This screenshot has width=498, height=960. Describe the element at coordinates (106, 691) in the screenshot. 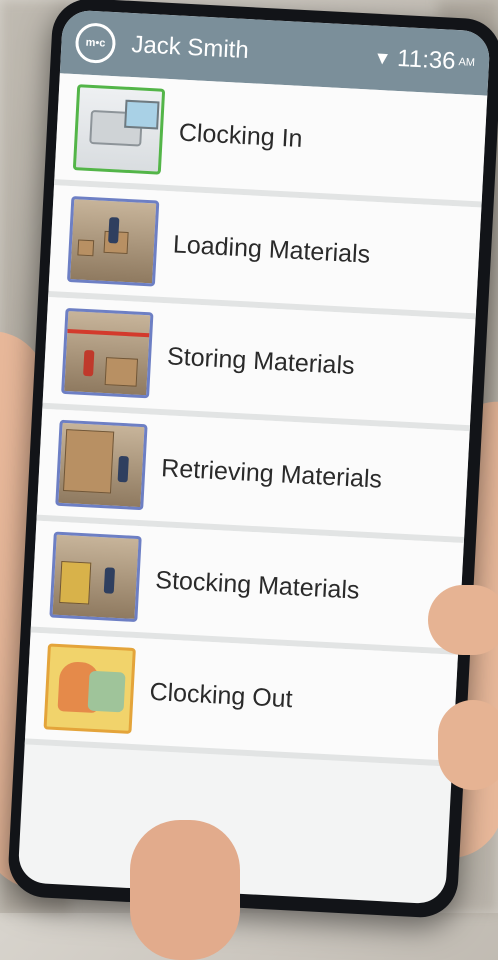

I see `bag-graphic` at that location.